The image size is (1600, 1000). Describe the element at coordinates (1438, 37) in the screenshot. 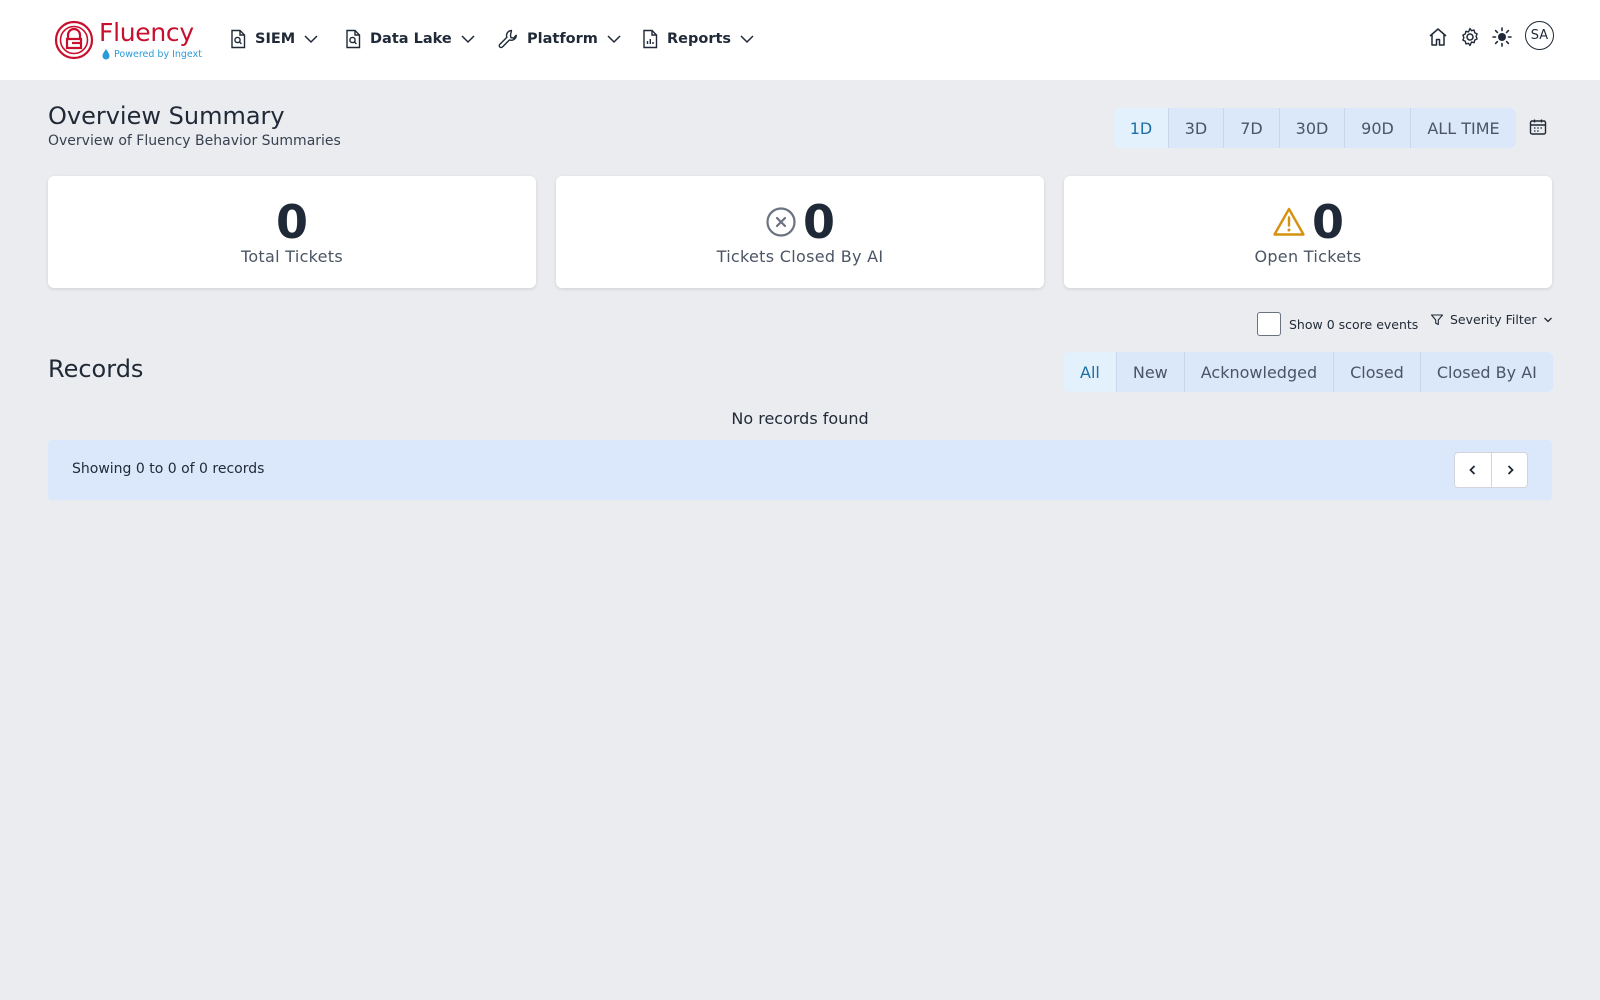

I see `home-icon` at that location.